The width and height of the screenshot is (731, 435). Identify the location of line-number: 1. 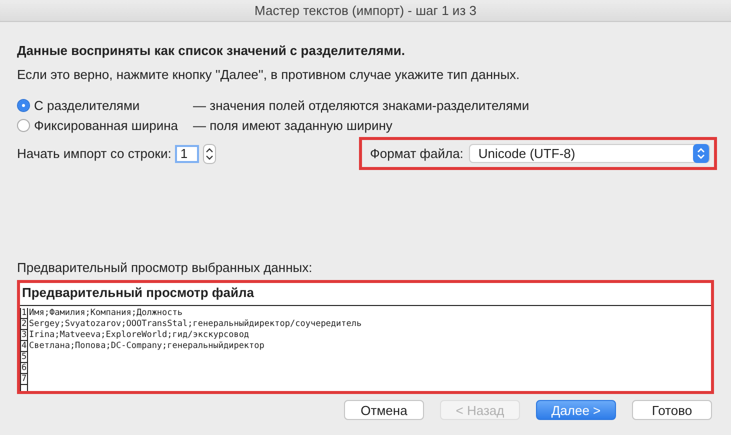
(24, 313).